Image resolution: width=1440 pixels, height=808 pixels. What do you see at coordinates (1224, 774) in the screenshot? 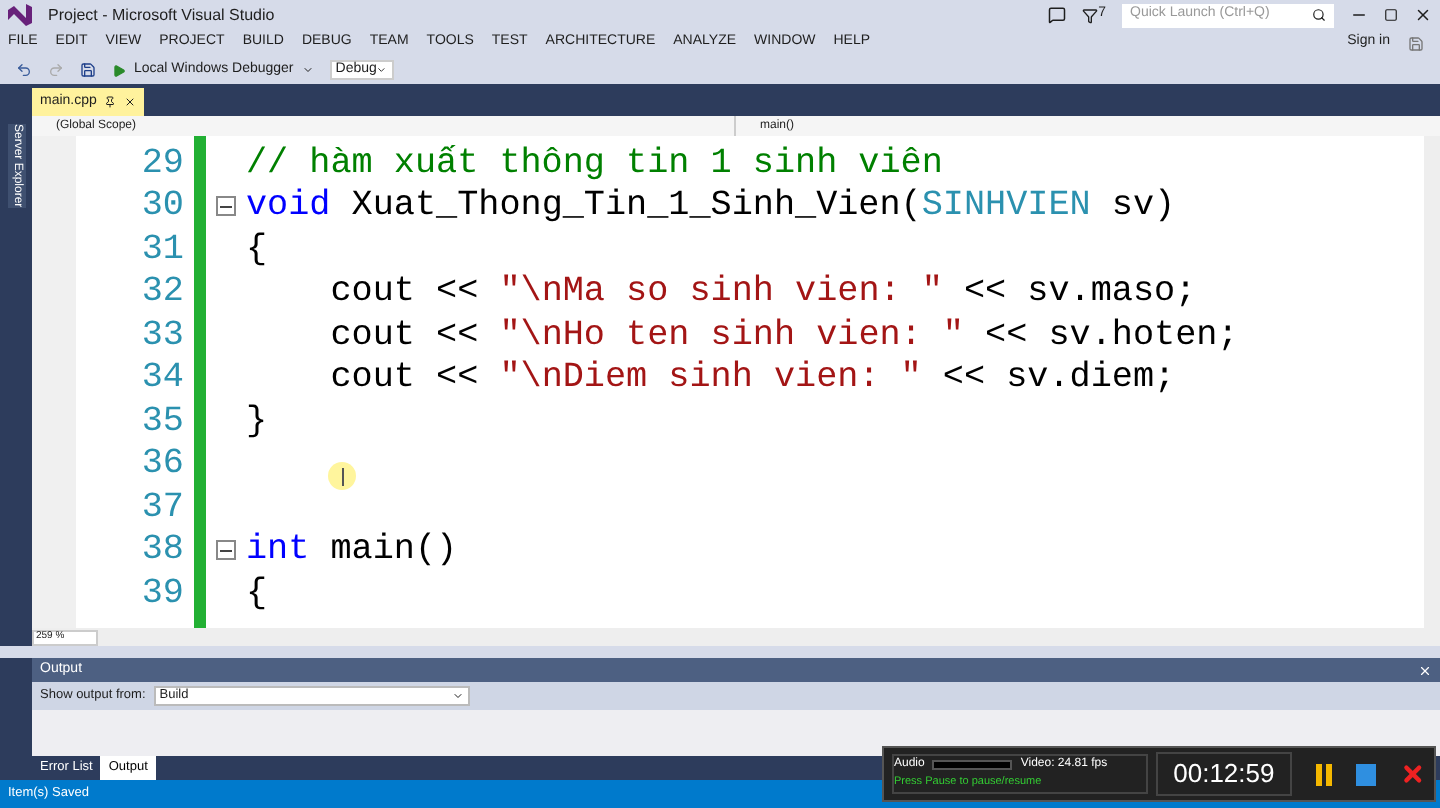
I see `recording-timer: 00:12:59` at bounding box center [1224, 774].